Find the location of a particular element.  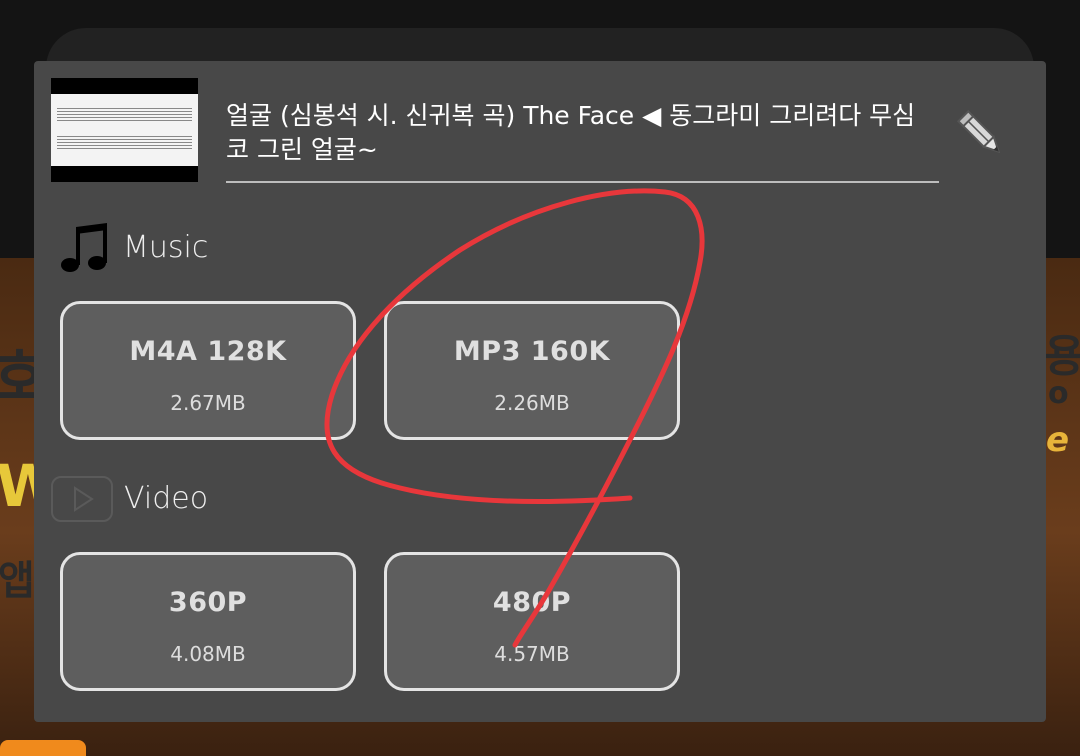

format-label: 480P is located at coordinates (532, 602).